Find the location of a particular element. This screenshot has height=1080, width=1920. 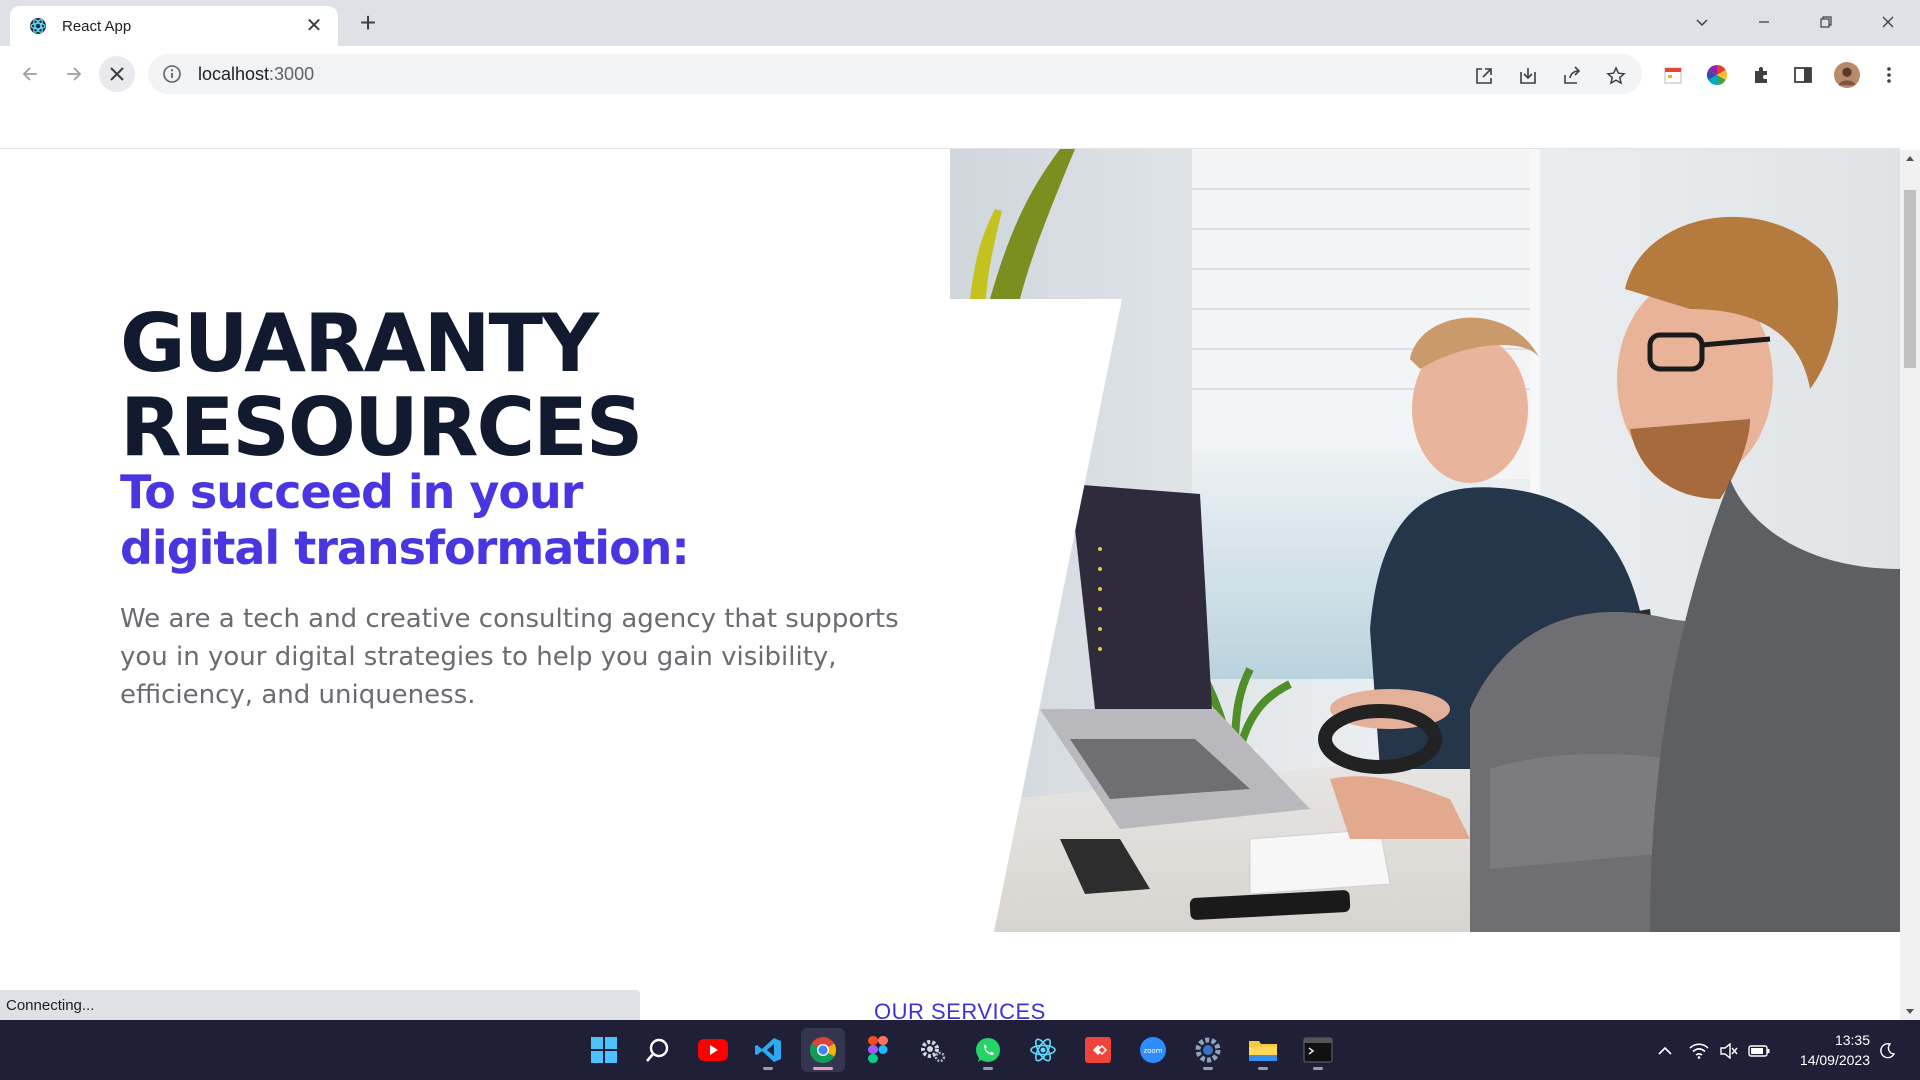

settings-gear-icon is located at coordinates (933, 1050).